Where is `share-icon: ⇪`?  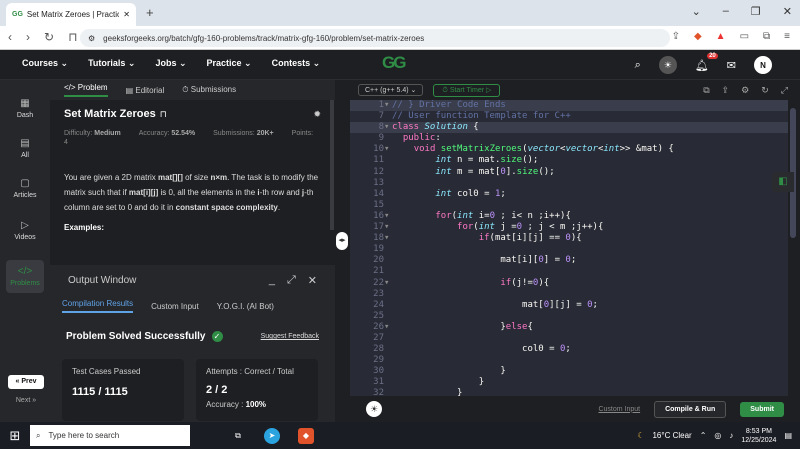 share-icon: ⇪ is located at coordinates (676, 36).